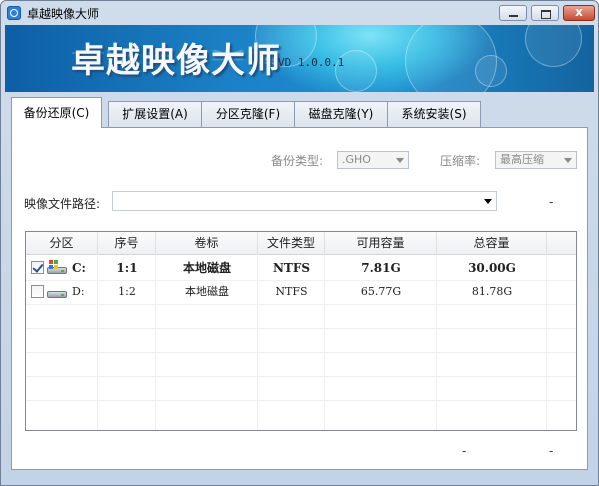 The image size is (599, 486). Describe the element at coordinates (62, 243) in the screenshot. I see `column-header-partition: 分区` at that location.